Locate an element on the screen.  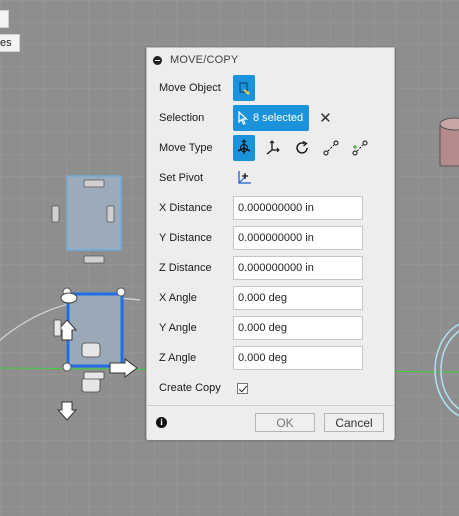
rotate-button is located at coordinates (302, 148).